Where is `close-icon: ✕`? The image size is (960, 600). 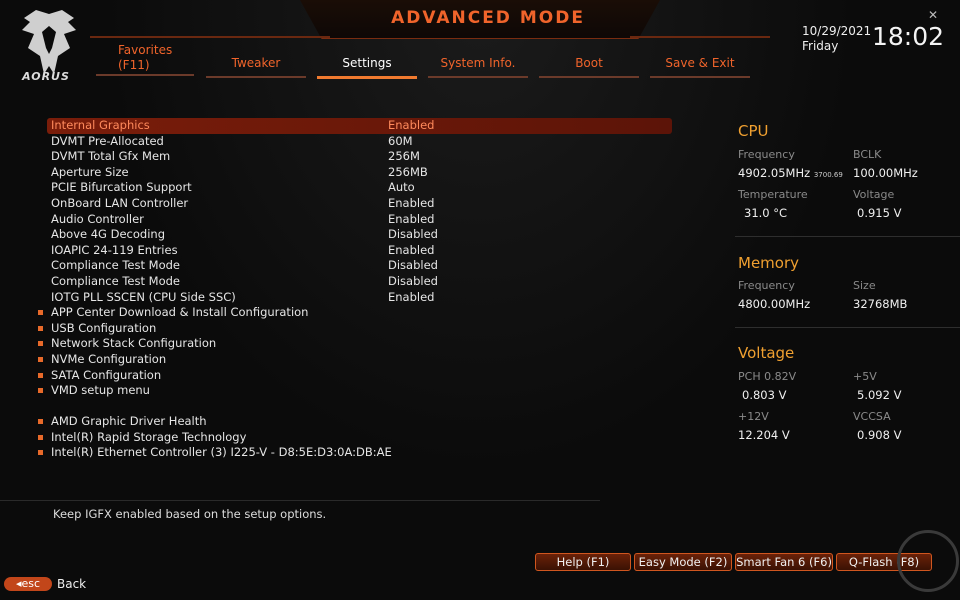 close-icon: ✕ is located at coordinates (933, 15).